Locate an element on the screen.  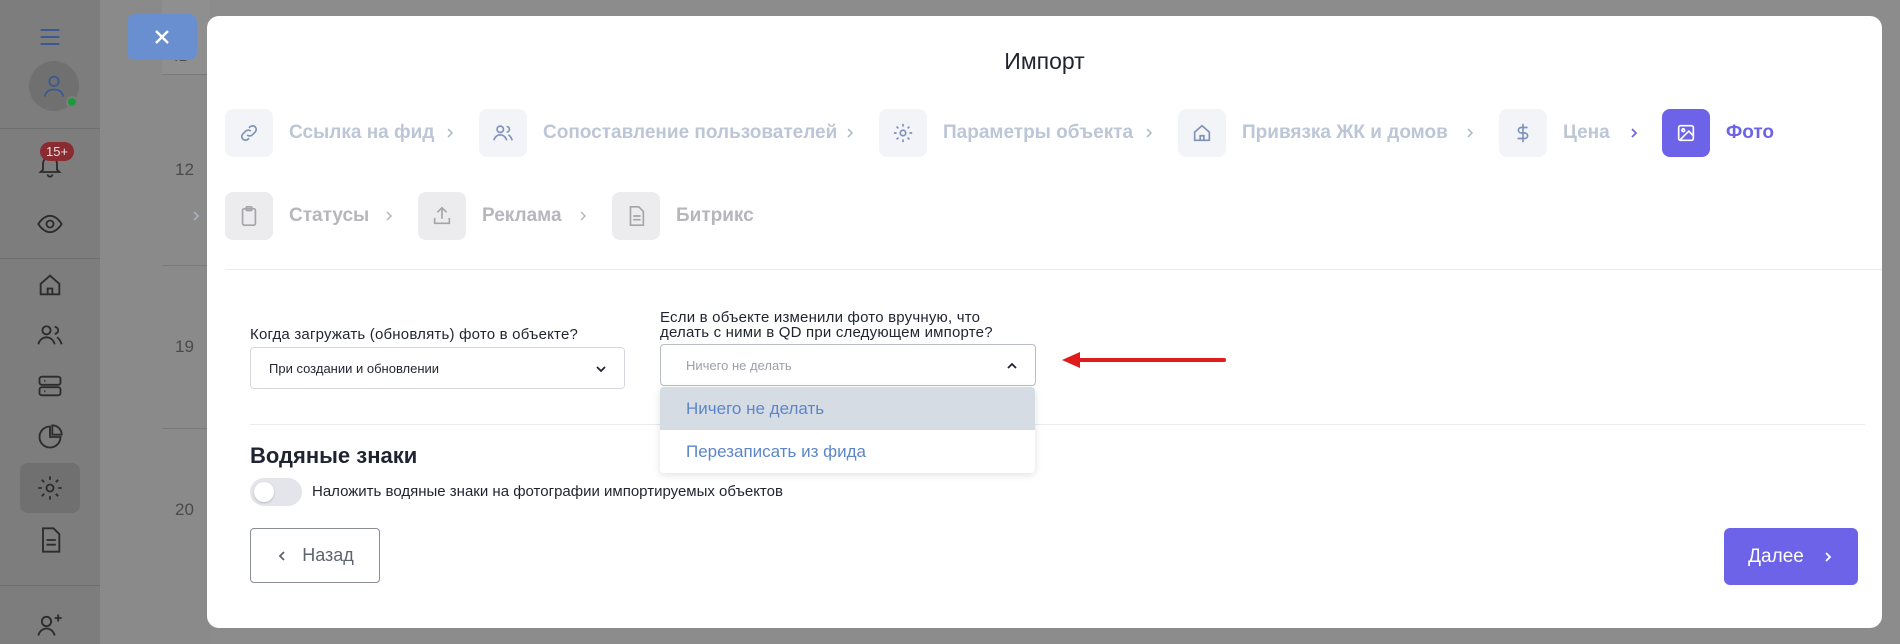
back-button: Назад is located at coordinates (315, 555).